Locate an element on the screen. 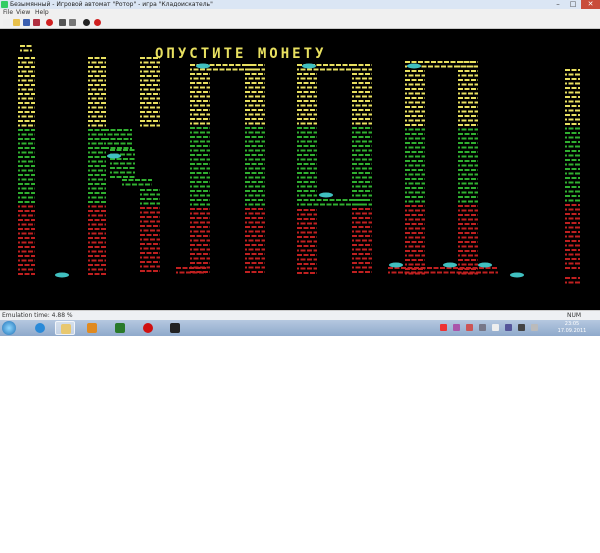 The image size is (600, 553). bluetooth-icon is located at coordinates (495, 327).